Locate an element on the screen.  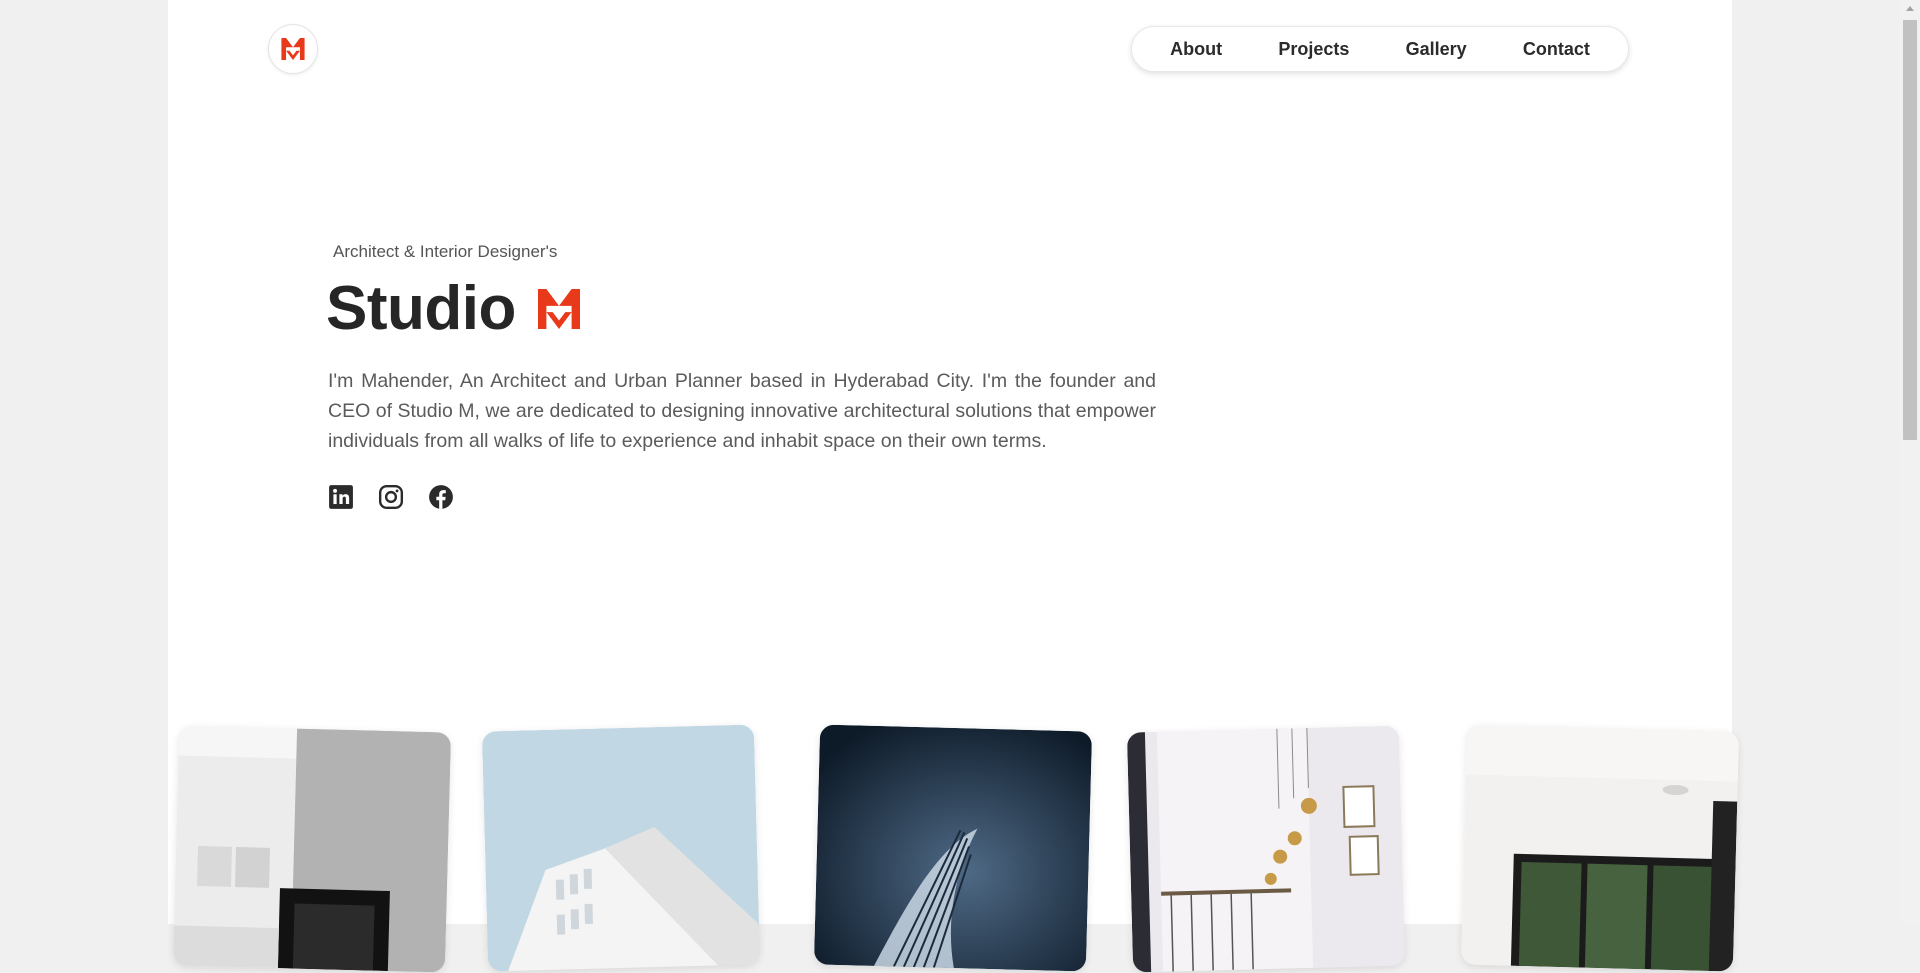
linkedin-link is located at coordinates (341, 497).